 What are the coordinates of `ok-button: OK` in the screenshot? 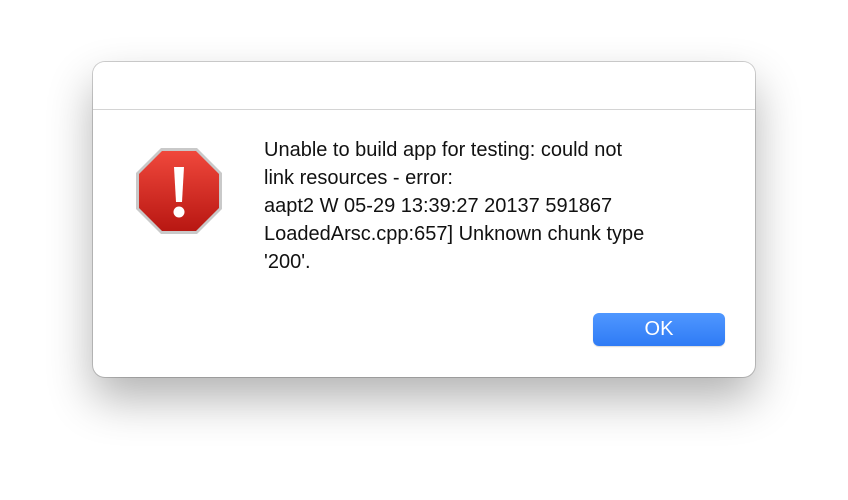 It's located at (659, 329).